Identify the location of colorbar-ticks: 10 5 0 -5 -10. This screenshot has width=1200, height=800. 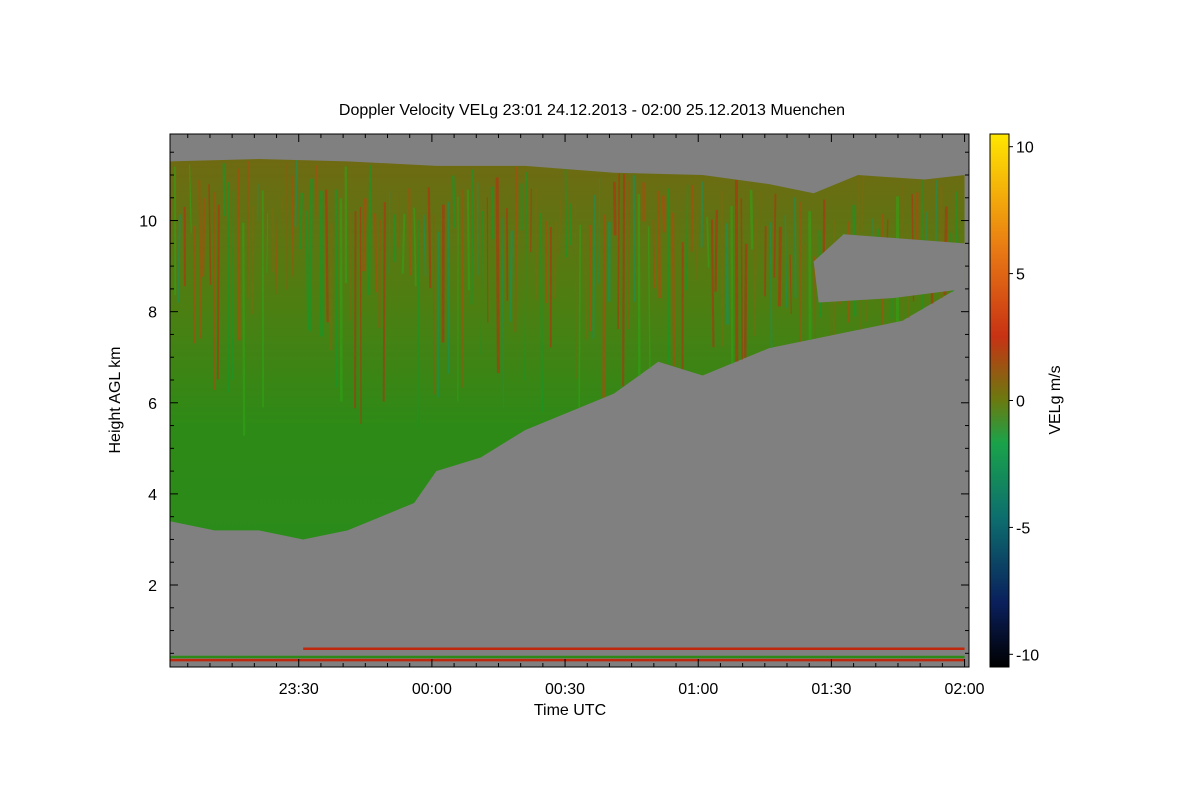
(1024, 402).